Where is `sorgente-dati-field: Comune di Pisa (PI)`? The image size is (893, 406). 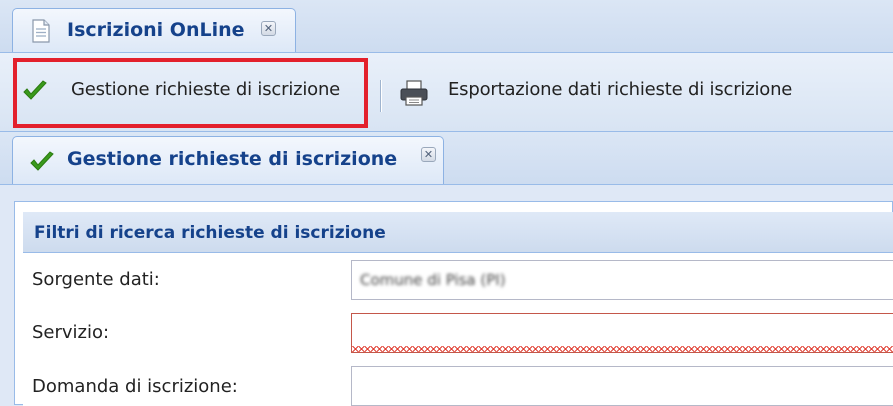 sorgente-dati-field: Comune di Pisa (PI) is located at coordinates (622, 280).